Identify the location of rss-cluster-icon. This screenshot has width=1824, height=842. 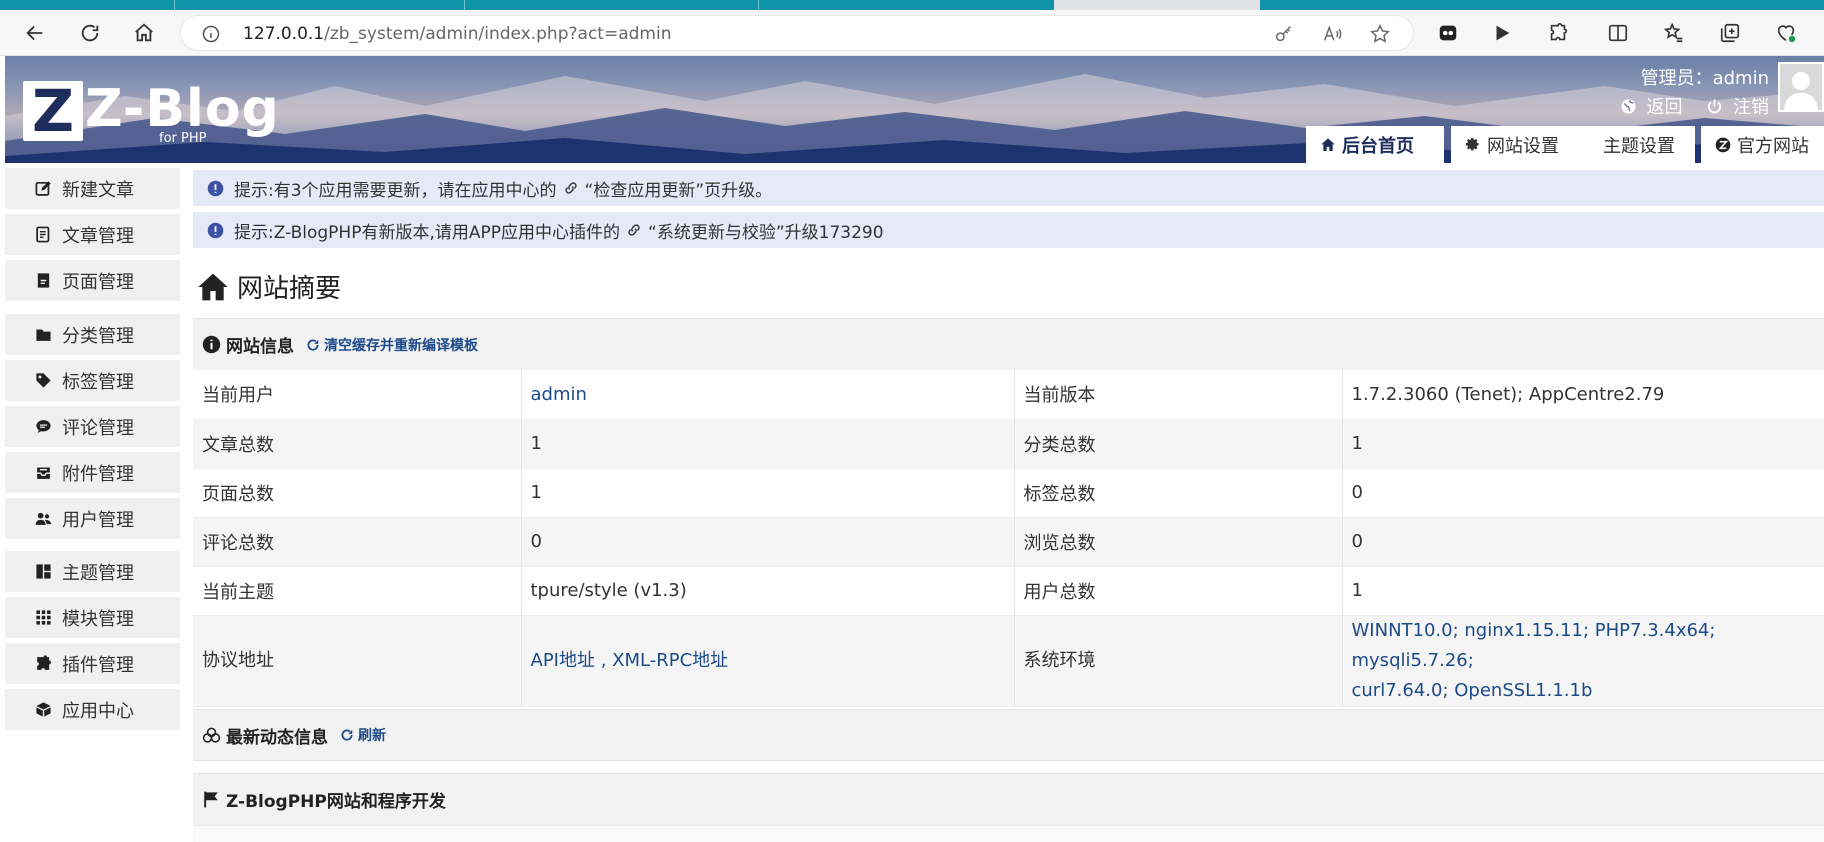
(211, 735).